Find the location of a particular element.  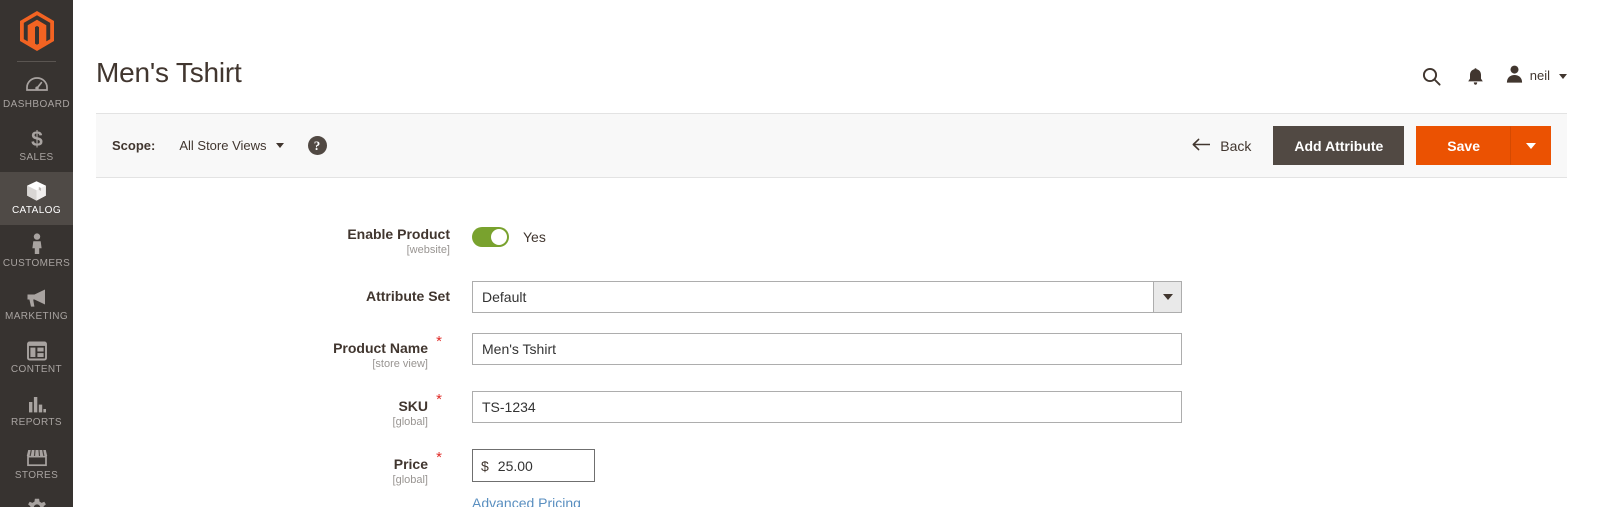

scope-selected-value: All Store Views is located at coordinates (223, 145).